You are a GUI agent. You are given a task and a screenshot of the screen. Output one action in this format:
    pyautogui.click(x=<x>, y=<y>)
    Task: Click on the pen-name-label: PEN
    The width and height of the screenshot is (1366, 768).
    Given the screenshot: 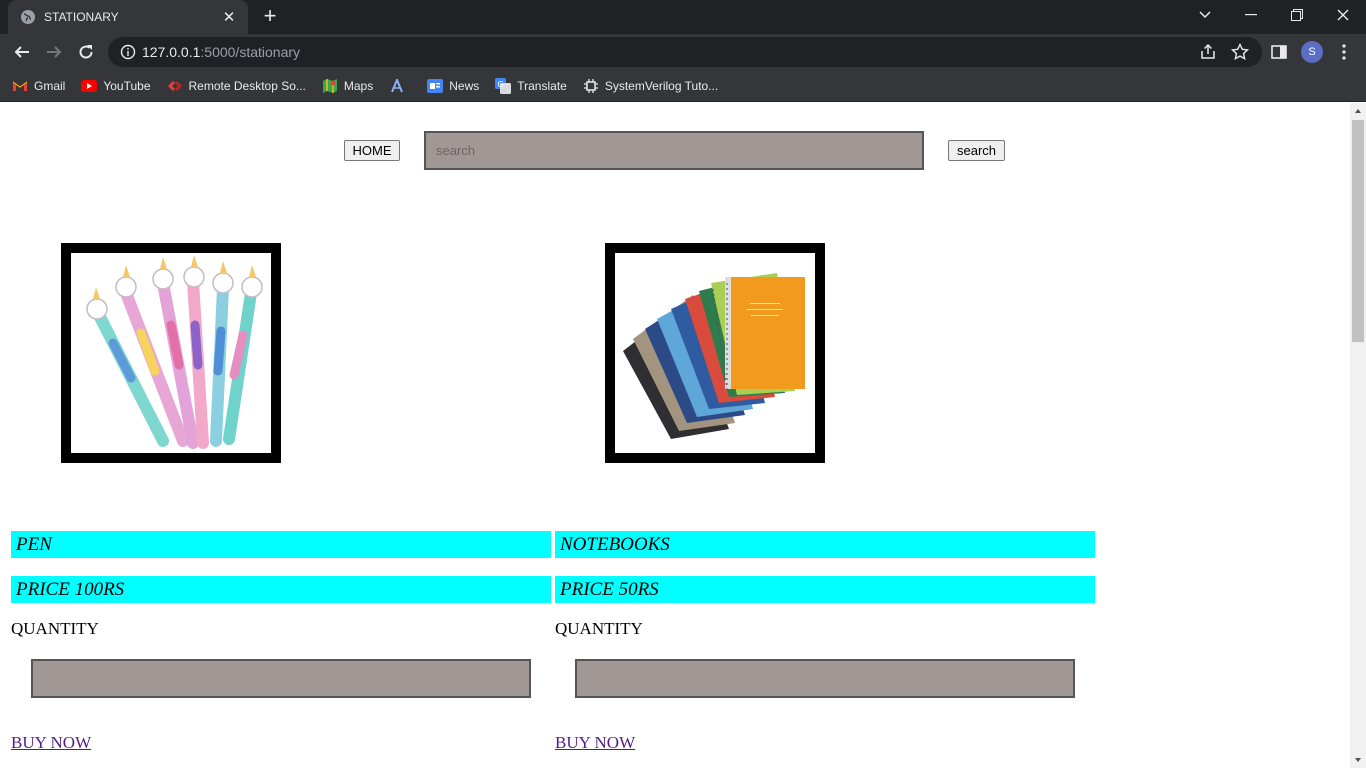 What is the action you would take?
    pyautogui.click(x=281, y=544)
    